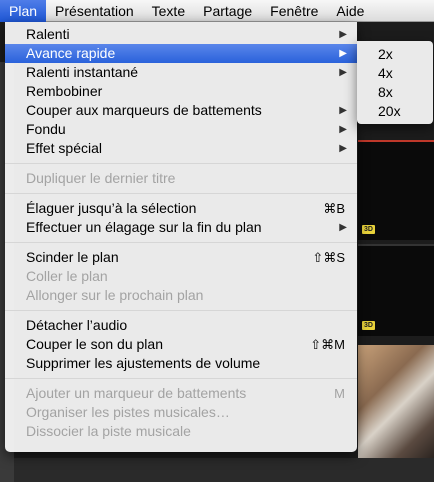 This screenshot has width=434, height=482. I want to click on menu-item-label: Avance rapide, so click(71, 53).